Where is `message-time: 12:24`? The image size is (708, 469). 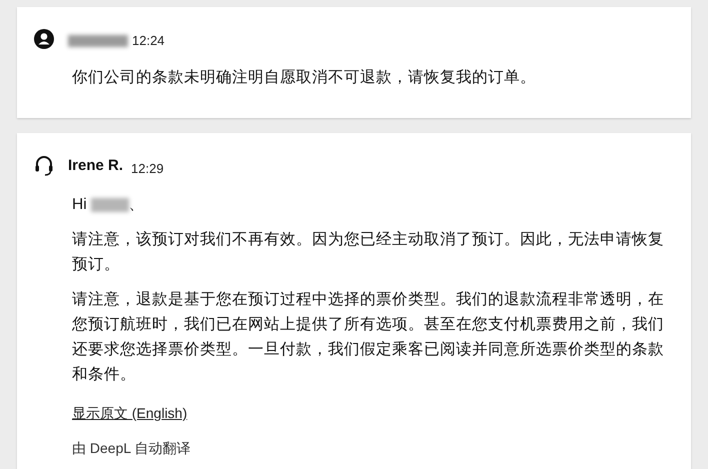 message-time: 12:24 is located at coordinates (148, 41).